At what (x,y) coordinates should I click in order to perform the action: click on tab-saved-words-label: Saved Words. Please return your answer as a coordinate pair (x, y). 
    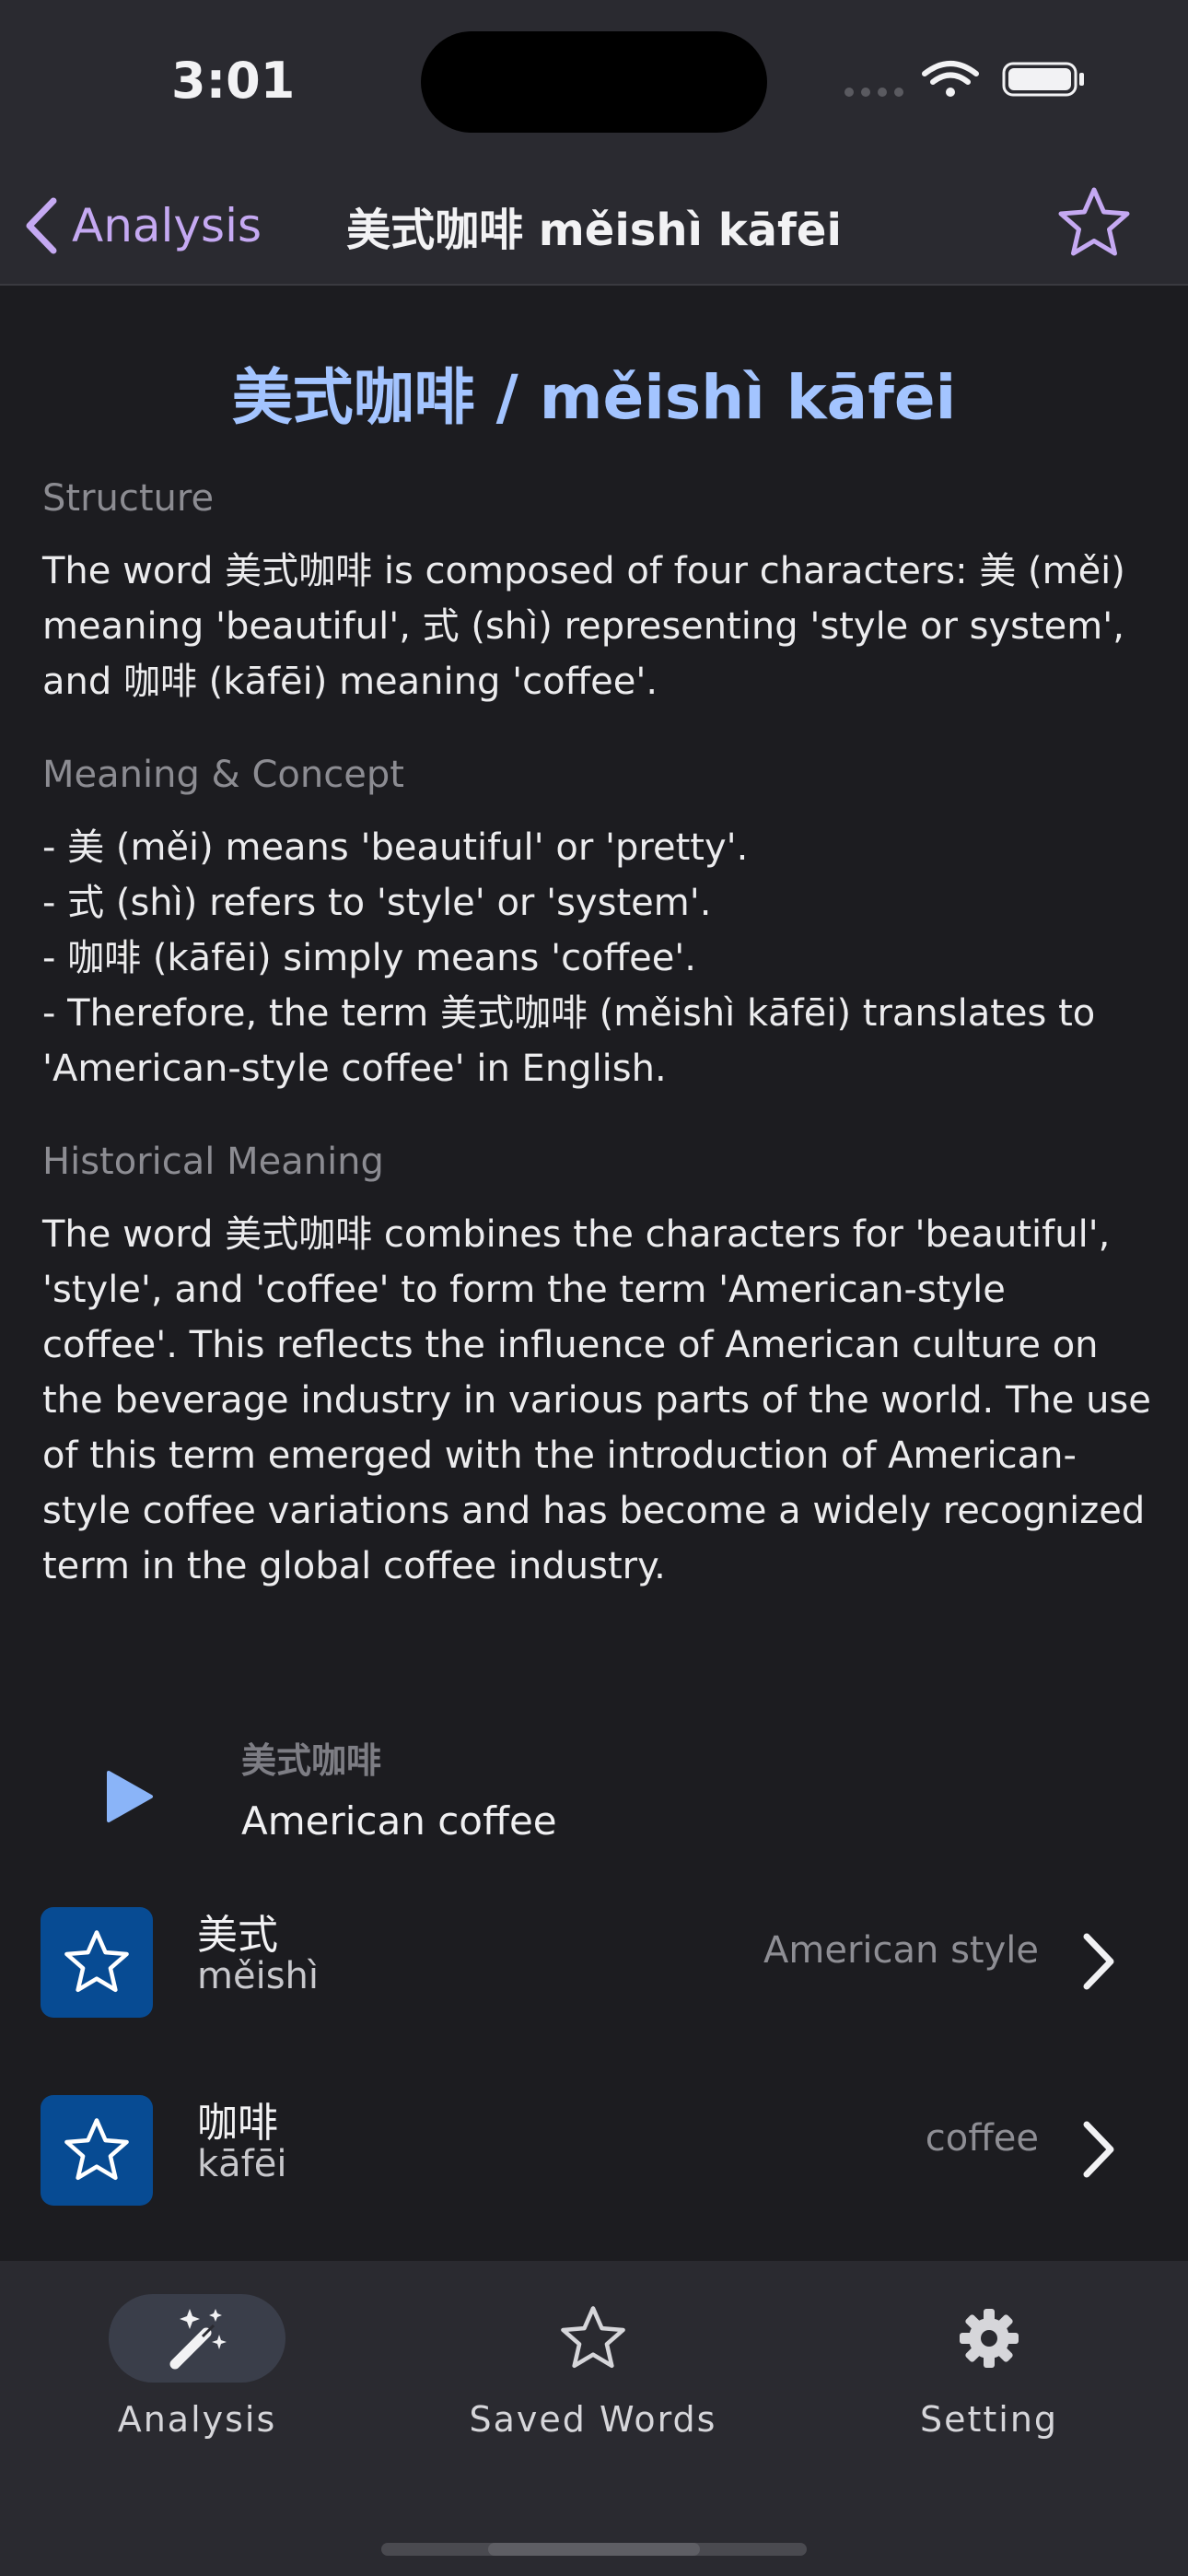
    Looking at the image, I should click on (593, 2419).